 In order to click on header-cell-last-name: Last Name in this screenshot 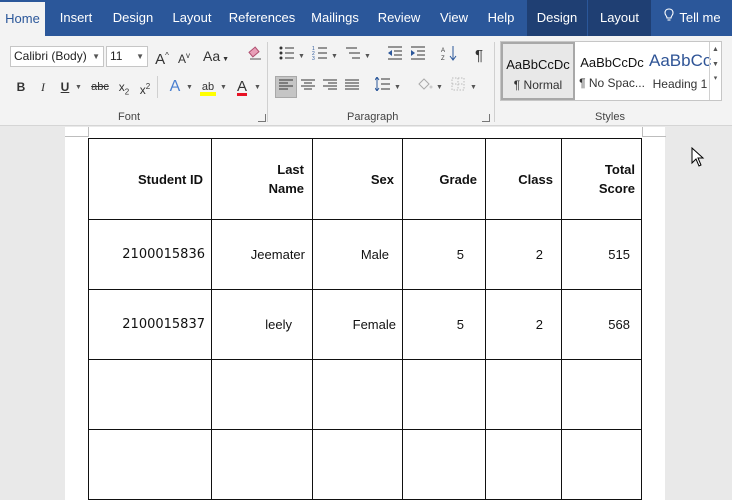, I will do `click(262, 179)`.